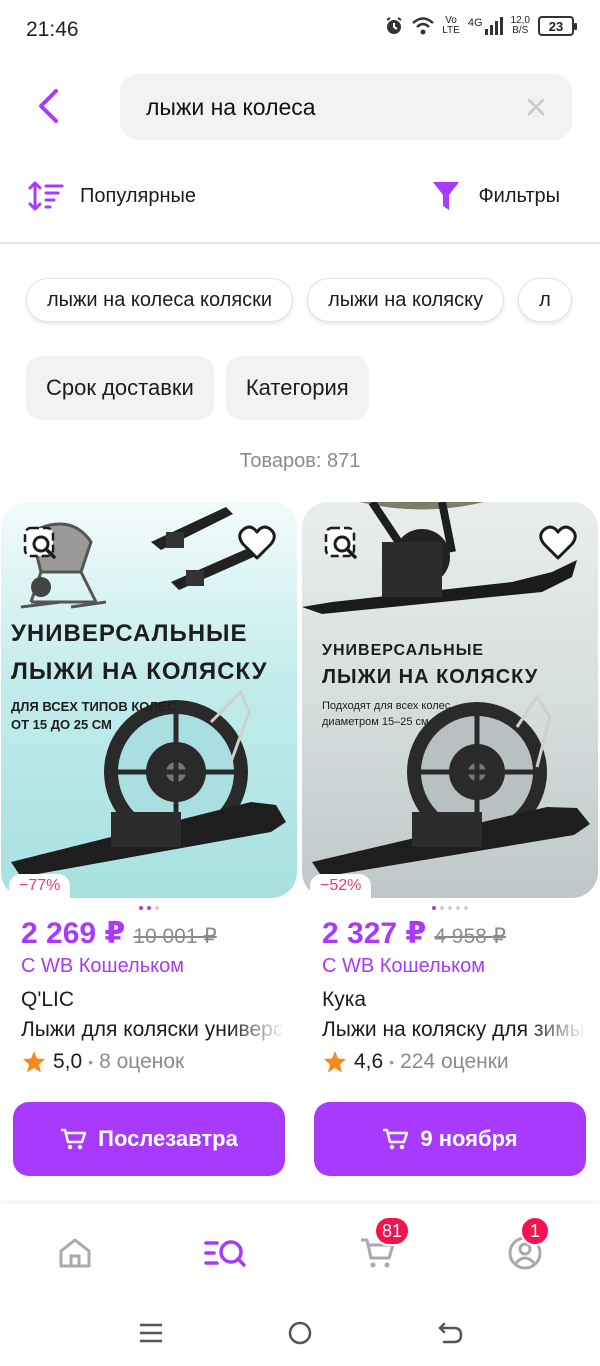  Describe the element at coordinates (48, 999) in the screenshot. I see `brand-name: Q'LIC` at that location.